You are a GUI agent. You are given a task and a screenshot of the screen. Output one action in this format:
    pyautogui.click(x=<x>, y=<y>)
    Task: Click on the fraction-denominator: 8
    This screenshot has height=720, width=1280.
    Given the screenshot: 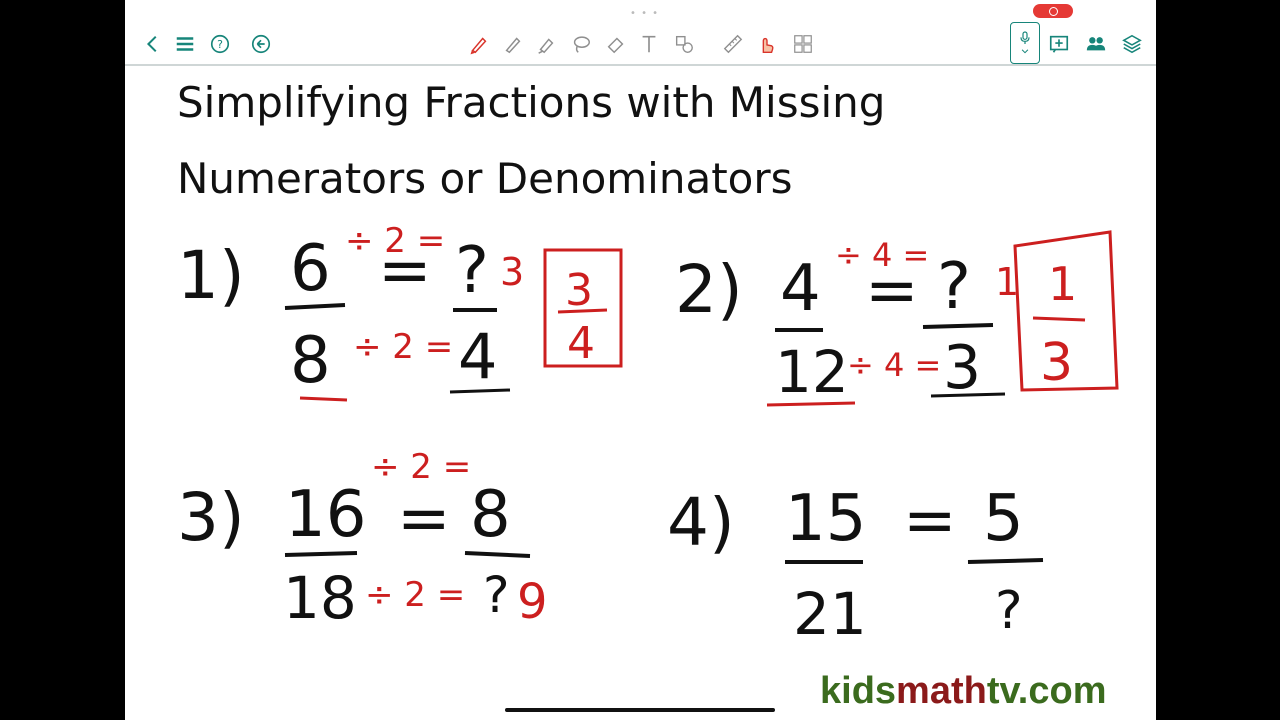 What is the action you would take?
    pyautogui.click(x=310, y=361)
    